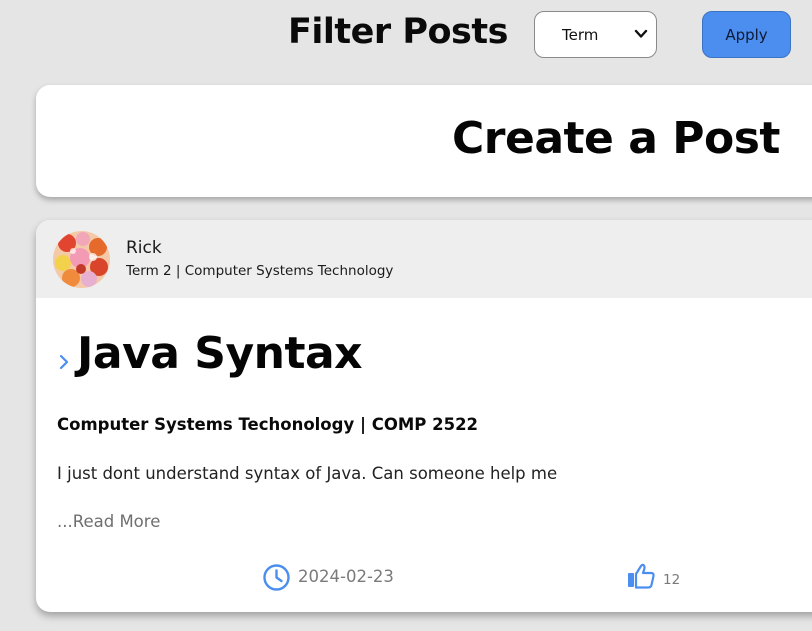 The height and width of the screenshot is (631, 812). Describe the element at coordinates (346, 576) in the screenshot. I see `post-date: 2024-02-23` at that location.